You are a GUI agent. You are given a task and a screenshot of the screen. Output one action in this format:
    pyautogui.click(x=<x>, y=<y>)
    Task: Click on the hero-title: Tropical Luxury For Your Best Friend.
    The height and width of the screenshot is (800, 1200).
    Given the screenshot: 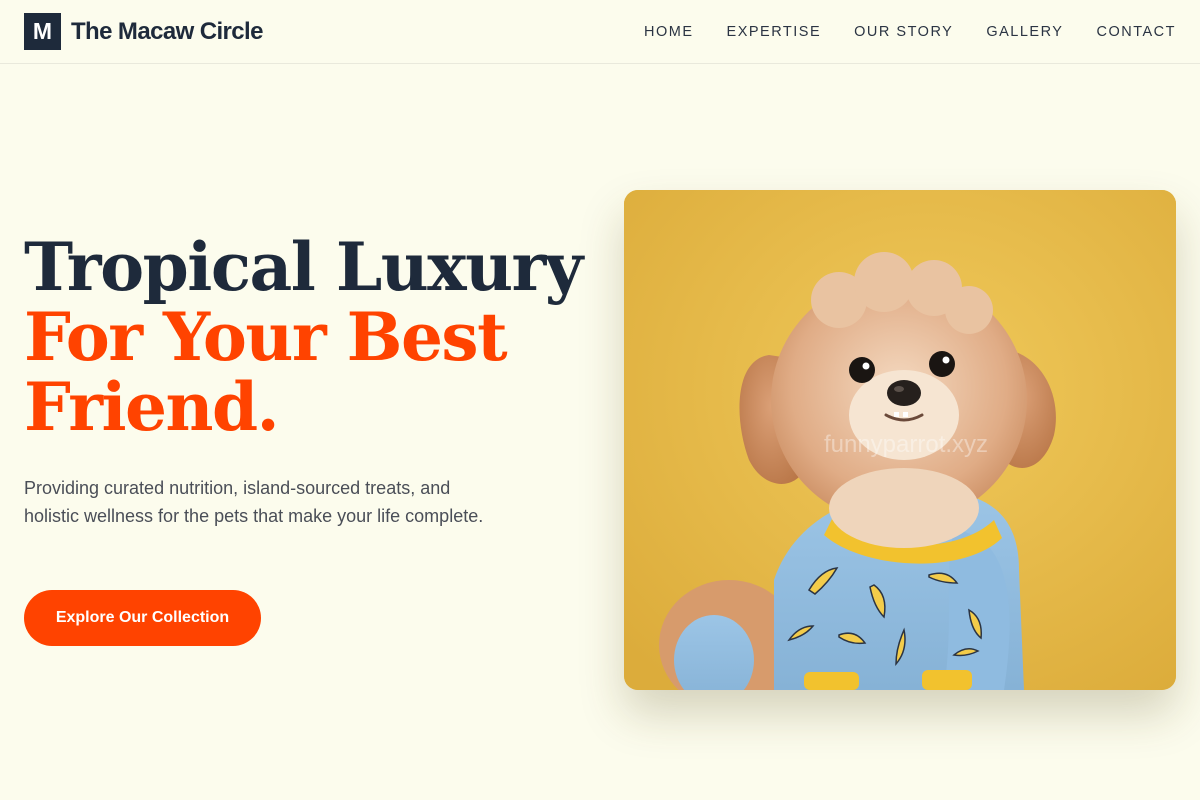 What is the action you would take?
    pyautogui.click(x=303, y=337)
    